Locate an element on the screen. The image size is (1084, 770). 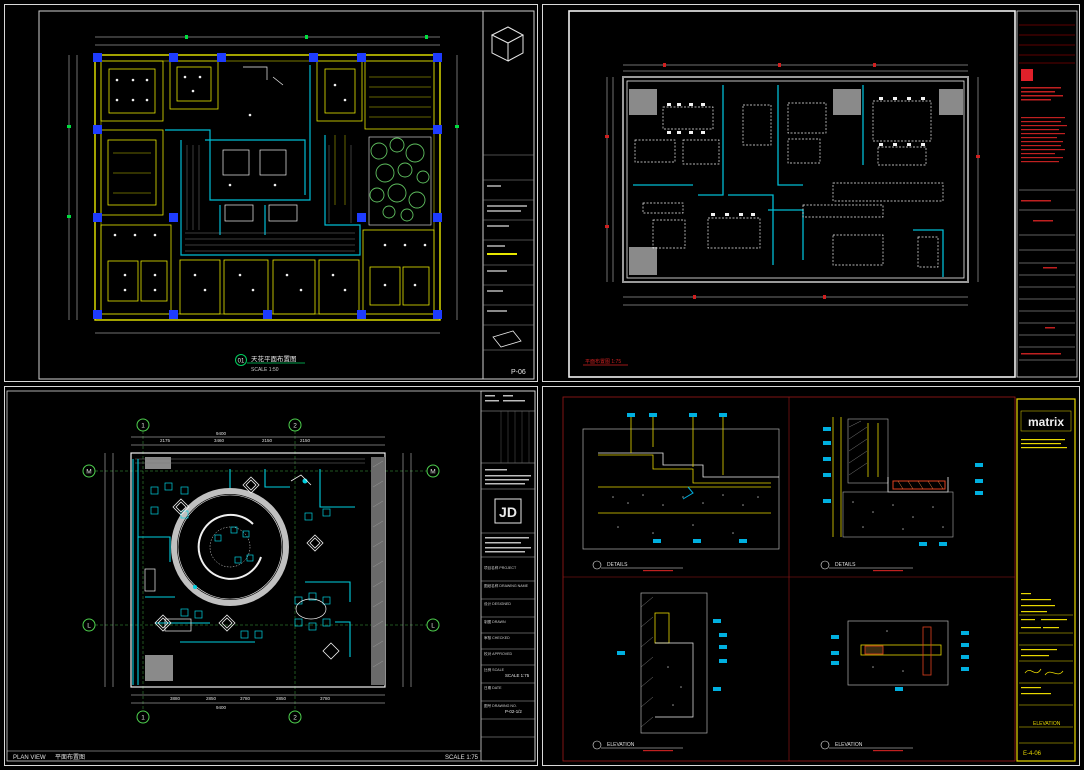
svg-text: 3460 is located at coordinates (219, 440).